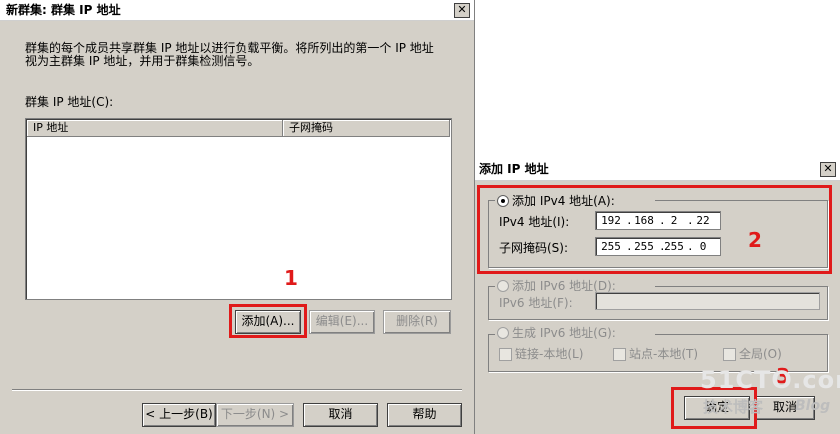  What do you see at coordinates (664, 354) in the screenshot?
I see `site-local-label: 站点-本地(T)` at bounding box center [664, 354].